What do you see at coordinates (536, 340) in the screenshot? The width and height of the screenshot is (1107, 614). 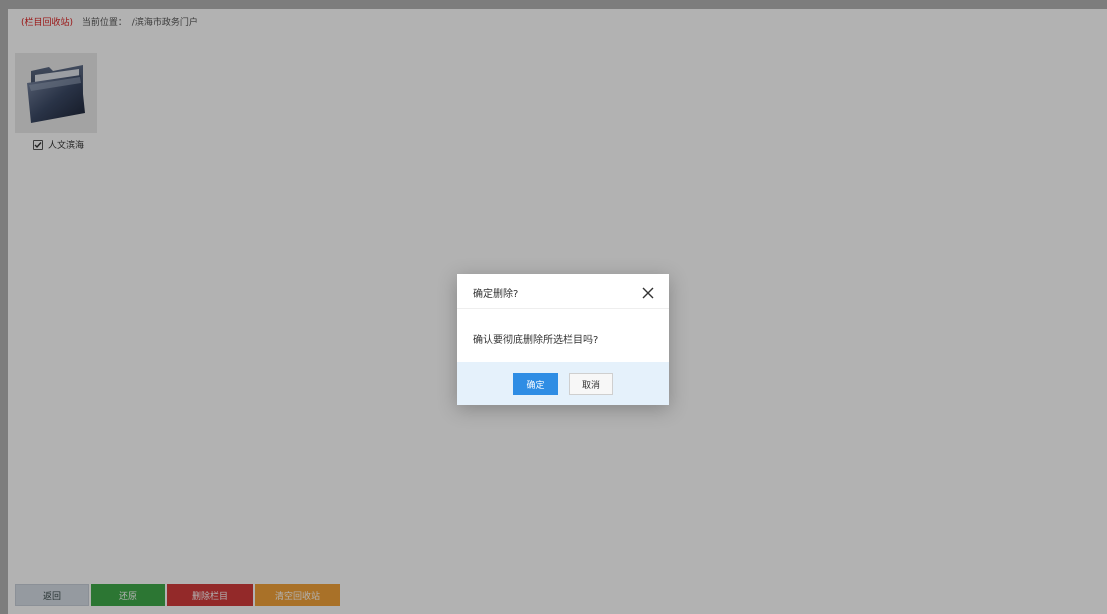 I see `dialog-message: 确认要彻底删除所选栏目吗?` at bounding box center [536, 340].